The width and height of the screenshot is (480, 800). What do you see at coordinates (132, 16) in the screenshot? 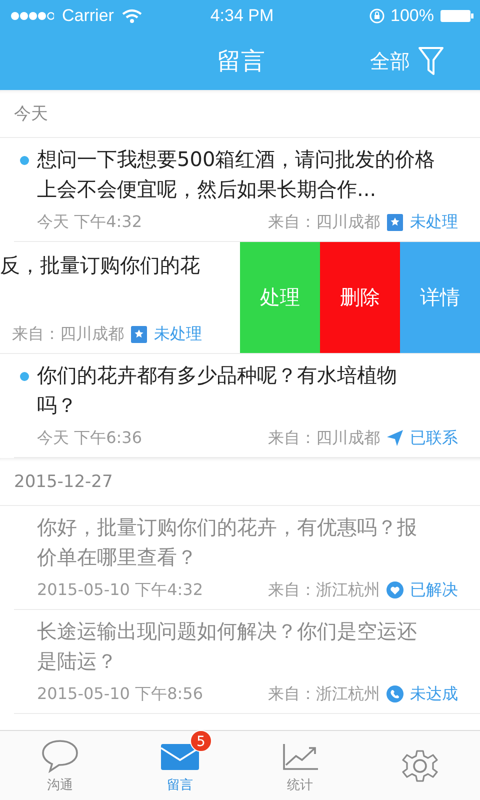
I see `wifi-icon` at bounding box center [132, 16].